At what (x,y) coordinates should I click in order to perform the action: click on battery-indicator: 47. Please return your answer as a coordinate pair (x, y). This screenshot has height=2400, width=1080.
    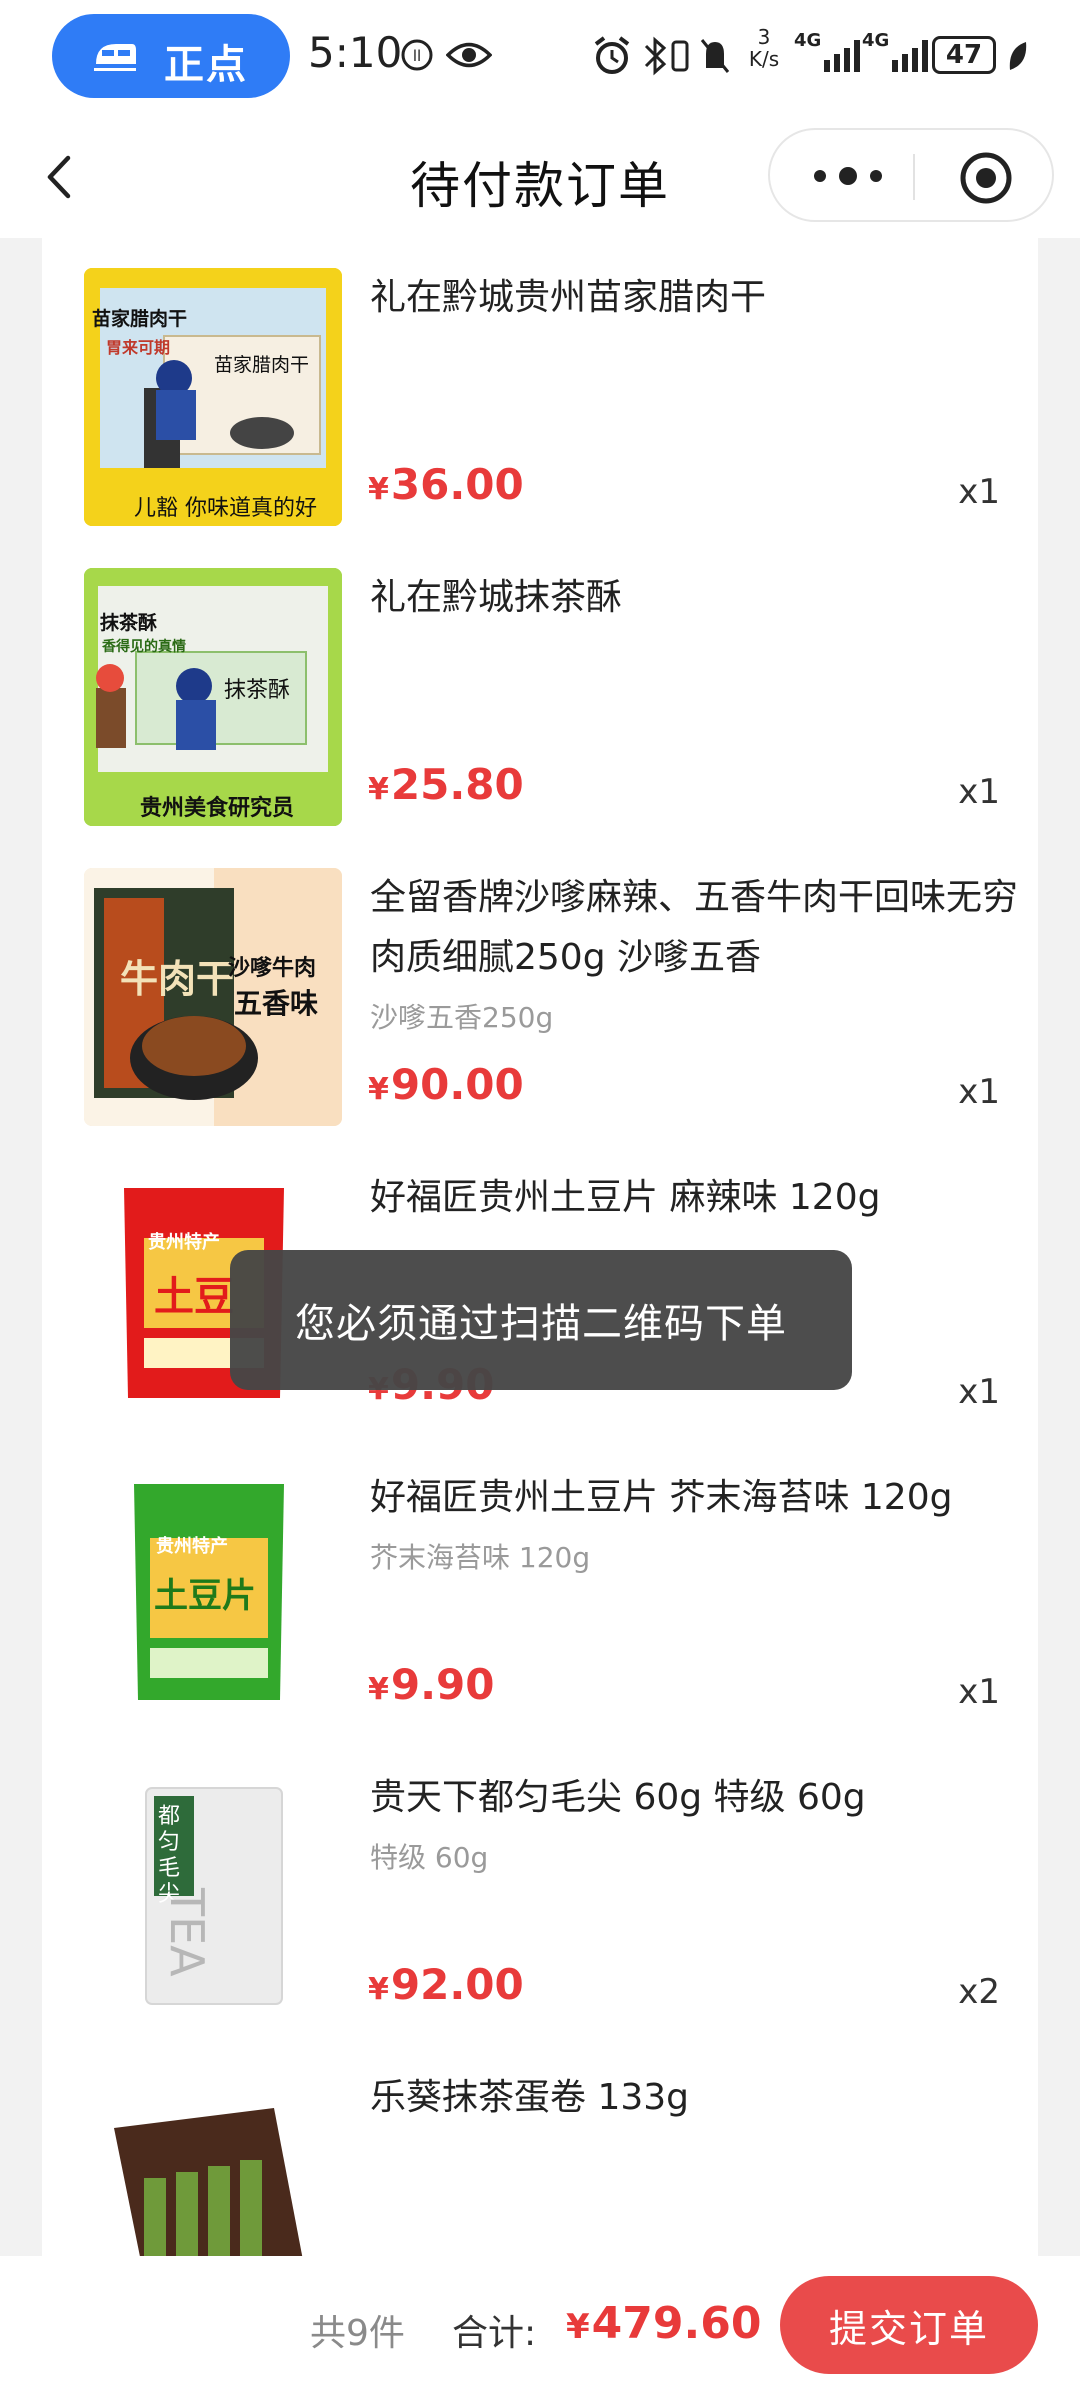
    Looking at the image, I should click on (964, 55).